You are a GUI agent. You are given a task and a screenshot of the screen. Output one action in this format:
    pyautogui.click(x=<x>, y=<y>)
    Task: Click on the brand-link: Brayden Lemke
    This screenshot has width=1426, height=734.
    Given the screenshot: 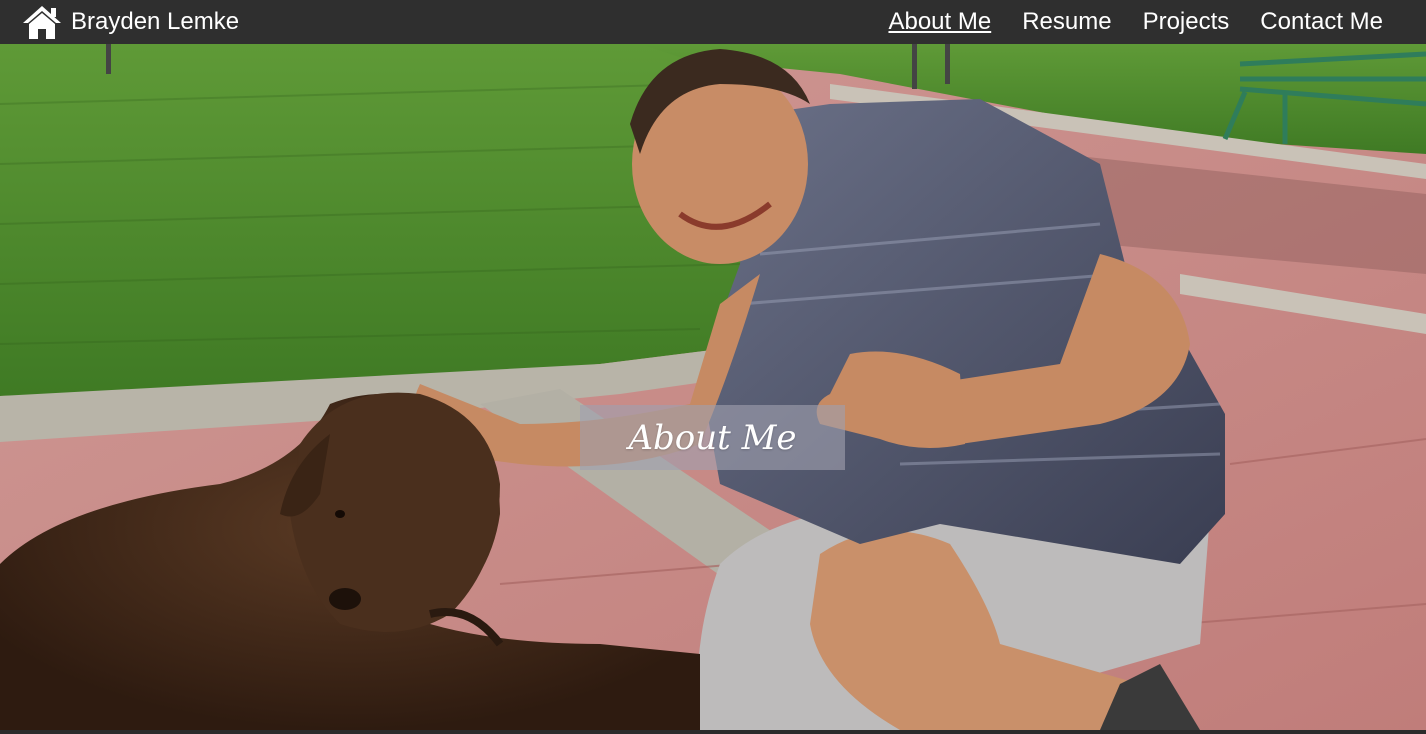 What is the action you would take?
    pyautogui.click(x=130, y=22)
    